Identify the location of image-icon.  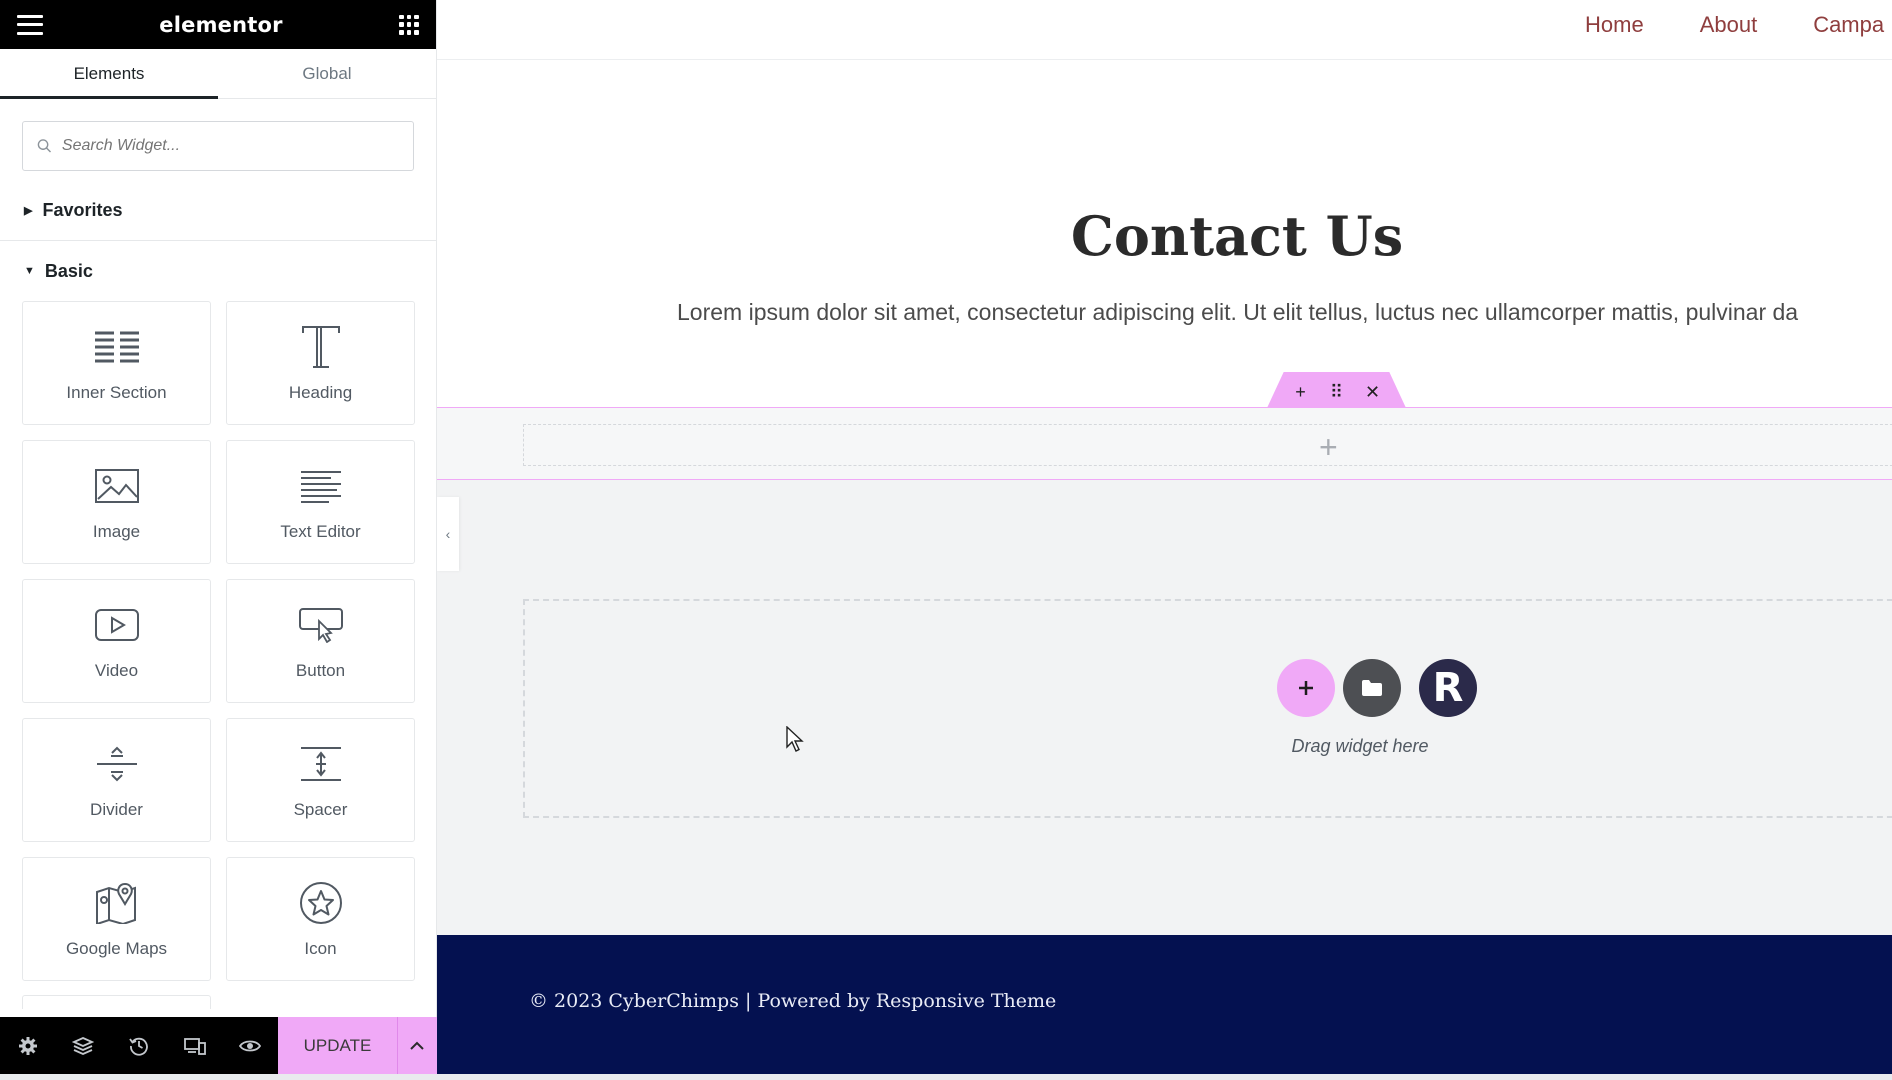
(117, 486).